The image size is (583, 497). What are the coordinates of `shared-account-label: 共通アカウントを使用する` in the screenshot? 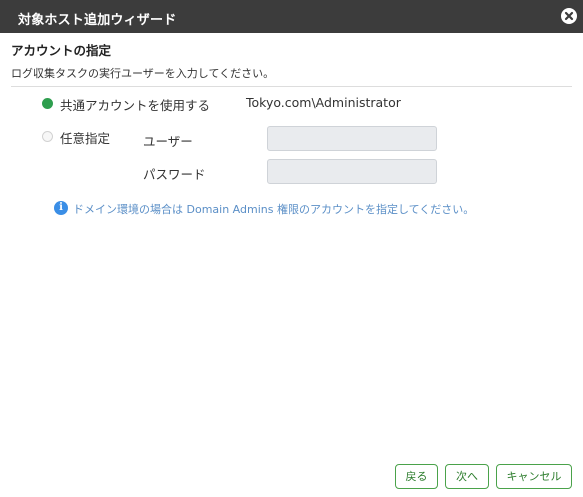 It's located at (135, 105).